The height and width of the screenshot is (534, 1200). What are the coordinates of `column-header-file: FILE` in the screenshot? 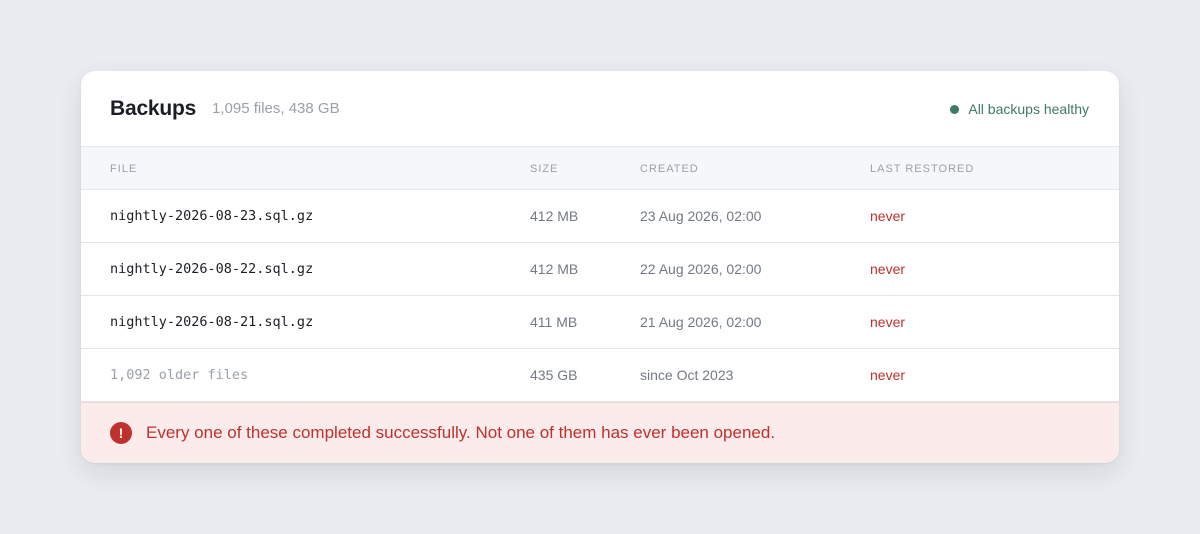 It's located at (124, 169).